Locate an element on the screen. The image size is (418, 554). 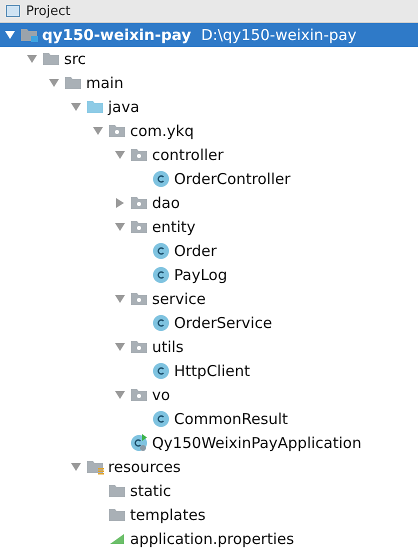
tree-item: java is located at coordinates (209, 107).